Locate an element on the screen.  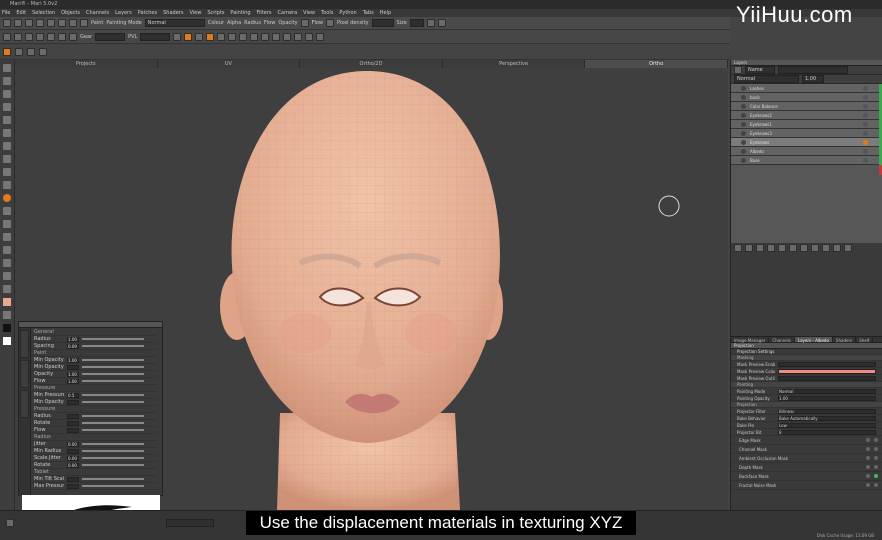
clone-tool-icon is located at coordinates (7, 172).